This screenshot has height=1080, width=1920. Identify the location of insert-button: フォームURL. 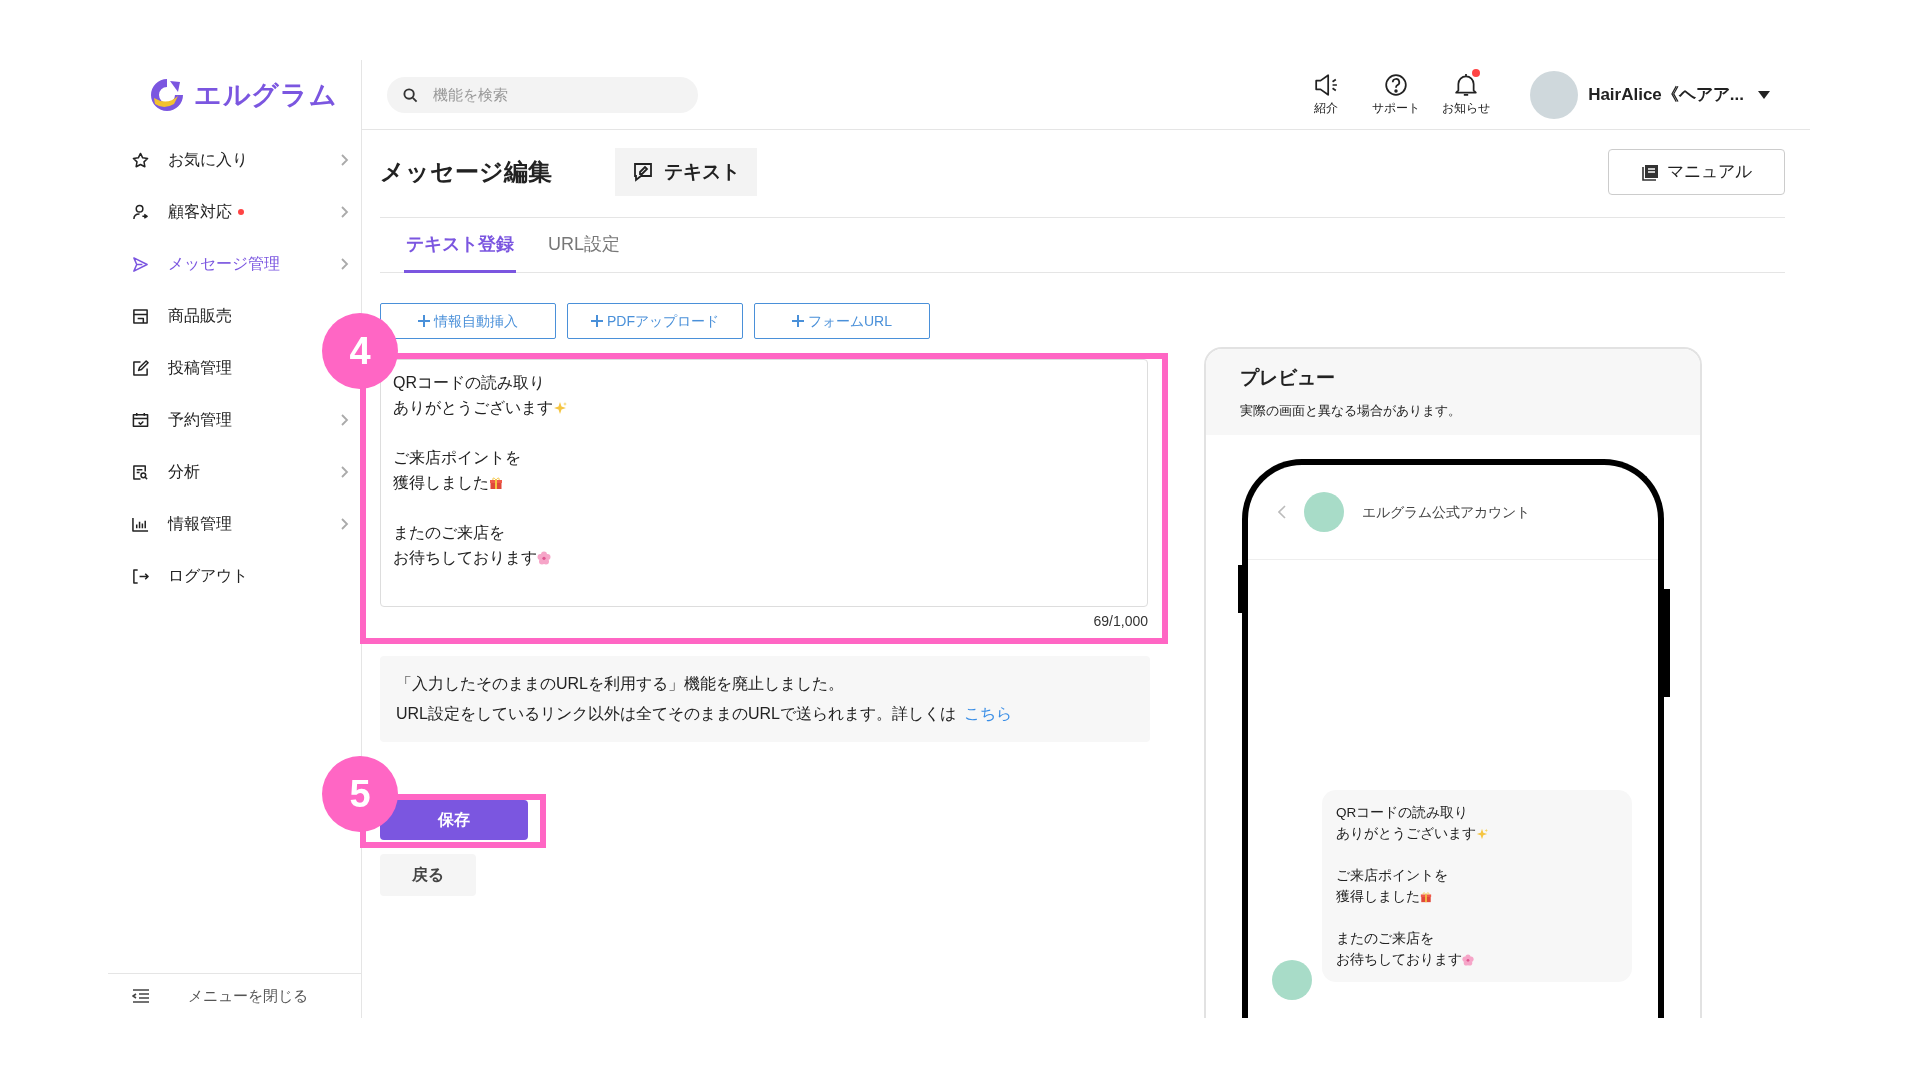
(842, 321).